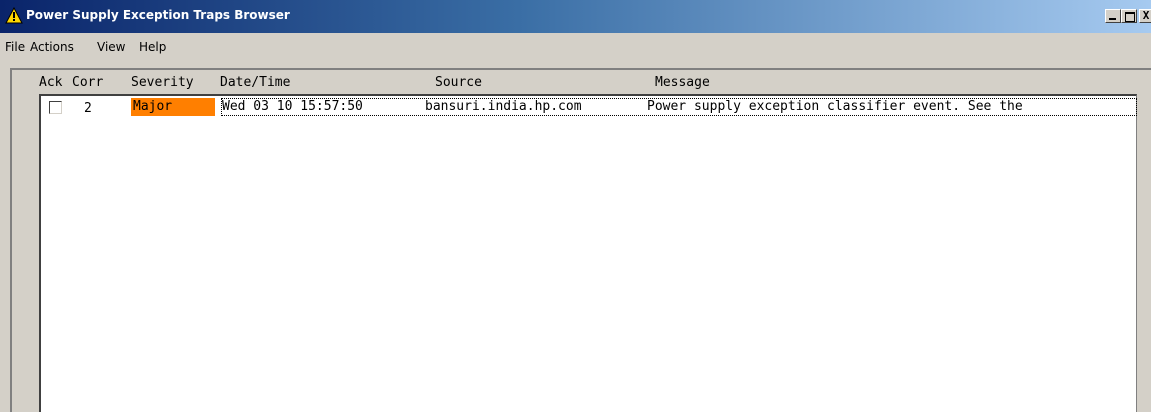 The height and width of the screenshot is (412, 1151). What do you see at coordinates (15, 47) in the screenshot?
I see `menu-file: File` at bounding box center [15, 47].